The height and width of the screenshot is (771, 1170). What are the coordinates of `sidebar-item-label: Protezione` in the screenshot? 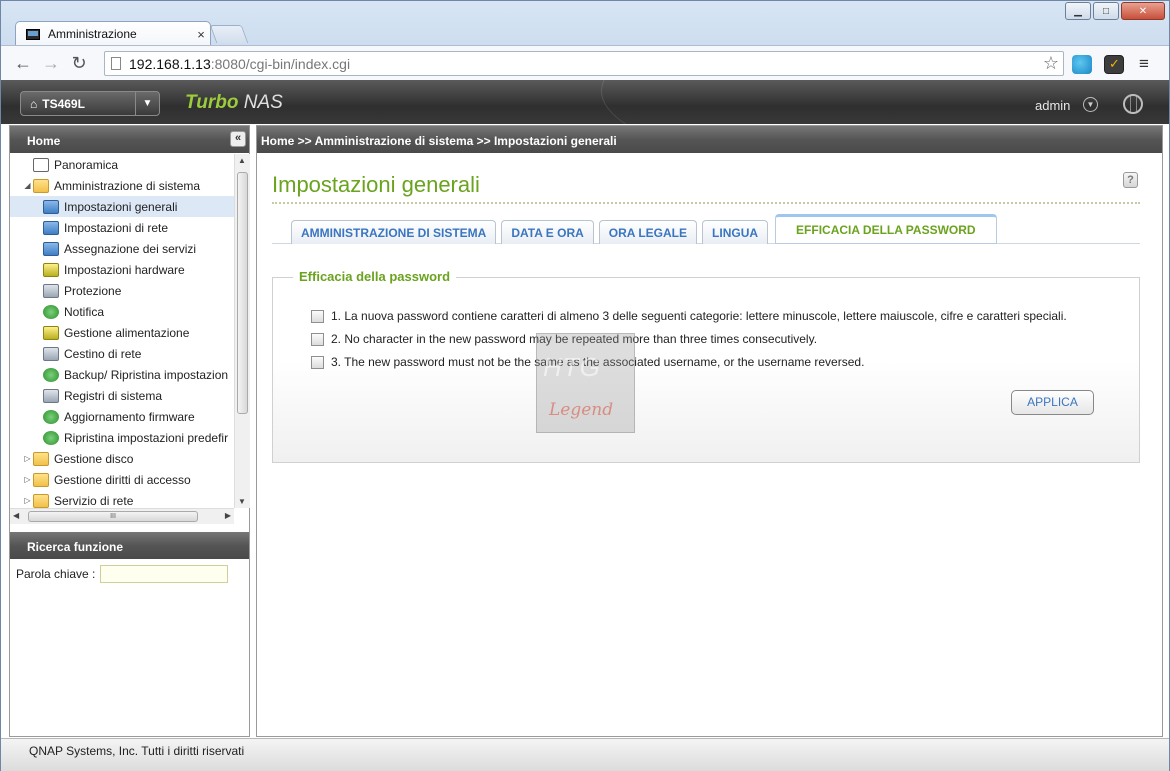 It's located at (93, 290).